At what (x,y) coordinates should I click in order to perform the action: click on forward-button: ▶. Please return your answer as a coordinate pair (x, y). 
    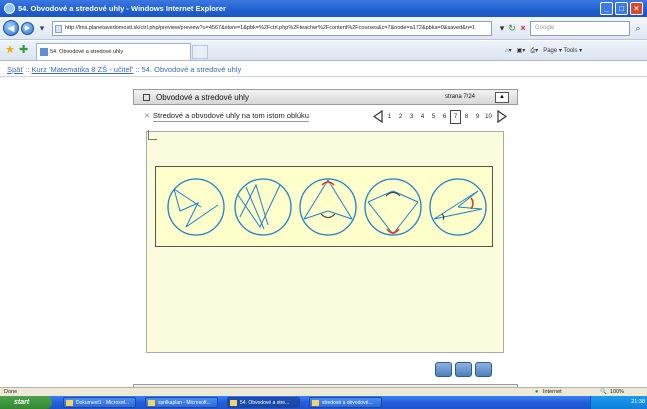
    Looking at the image, I should click on (27, 28).